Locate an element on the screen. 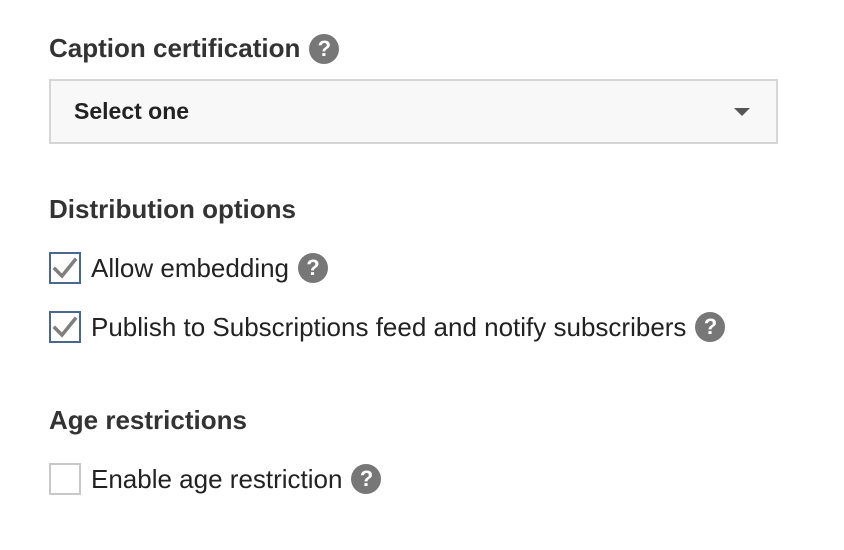 The image size is (844, 550). distribution-options-title: Distribution options is located at coordinates (172, 209).